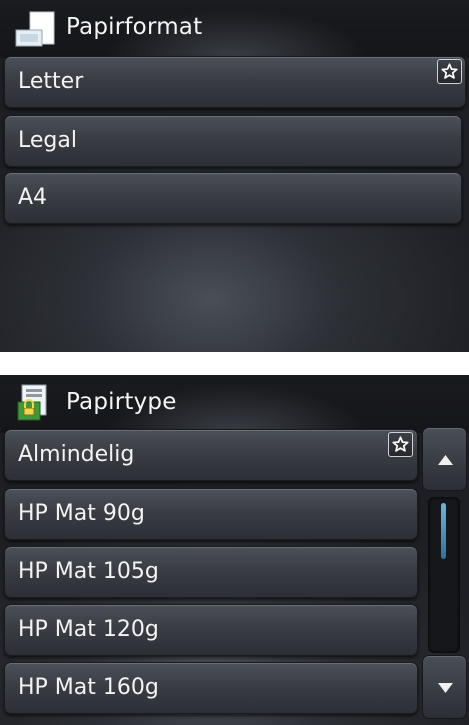  Describe the element at coordinates (88, 571) in the screenshot. I see `list-item-label: HP Mat 105g` at that location.